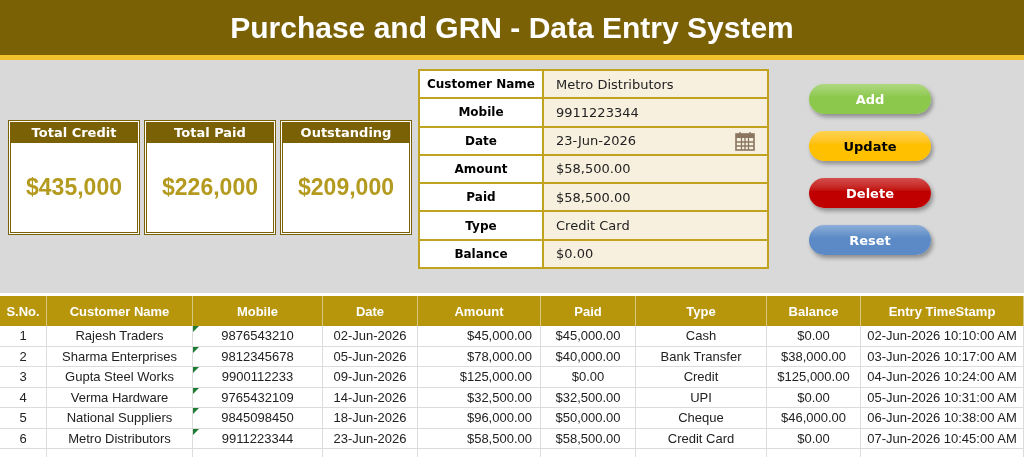 The width and height of the screenshot is (1024, 457). Describe the element at coordinates (370, 397) in the screenshot. I see `table-cell: 14-Jun-2026` at that location.